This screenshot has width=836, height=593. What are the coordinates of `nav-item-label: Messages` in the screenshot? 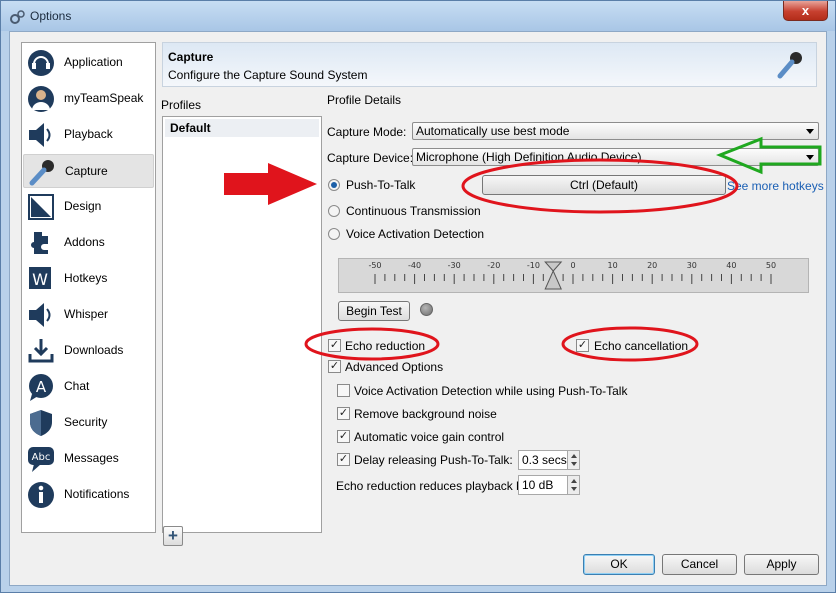 It's located at (91, 458).